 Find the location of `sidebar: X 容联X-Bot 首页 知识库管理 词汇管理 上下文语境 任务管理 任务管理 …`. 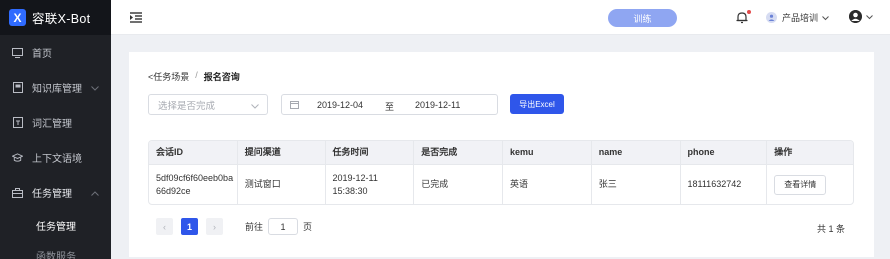

sidebar: X 容联X-Bot 首页 知识库管理 词汇管理 上下文语境 任务管理 任务管理 … is located at coordinates (55, 129).